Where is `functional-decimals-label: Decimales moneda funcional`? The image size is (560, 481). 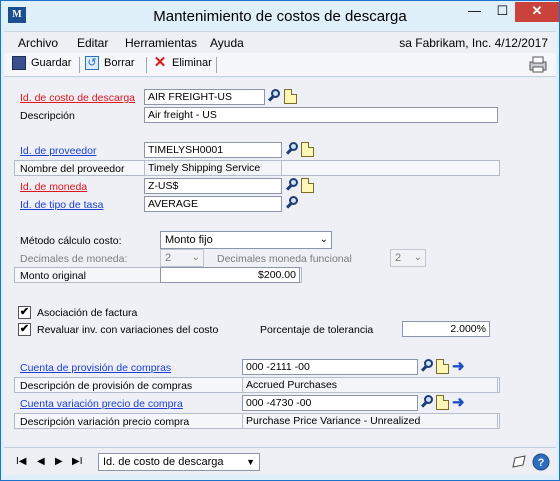
functional-decimals-label: Decimales moneda funcional is located at coordinates (284, 259).